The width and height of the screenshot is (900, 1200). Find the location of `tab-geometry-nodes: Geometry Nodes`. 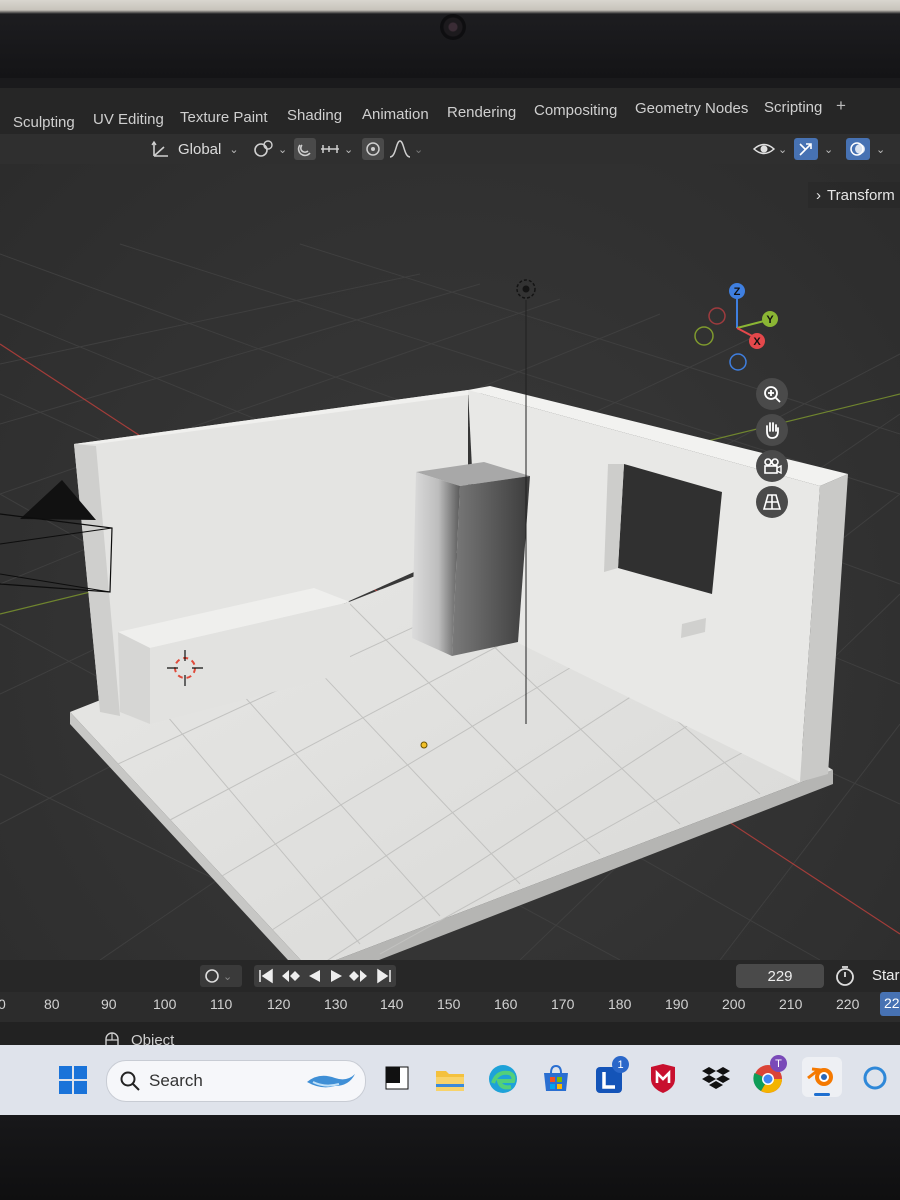

tab-geometry-nodes: Geometry Nodes is located at coordinates (691, 108).